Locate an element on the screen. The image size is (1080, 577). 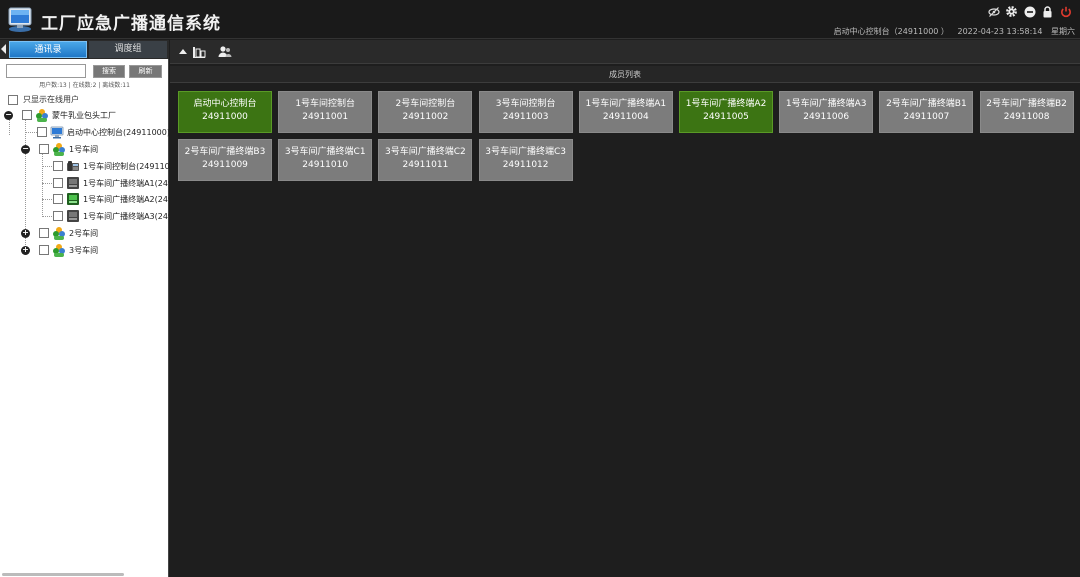
terminal-offline-icon is located at coordinates (73, 183).